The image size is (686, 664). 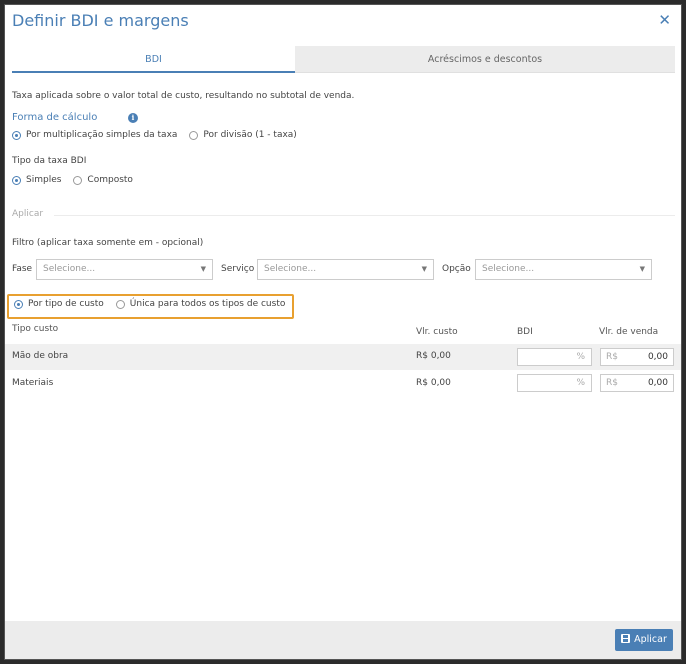 I want to click on opcao-select: Selecione... ▼, so click(x=563, y=269).